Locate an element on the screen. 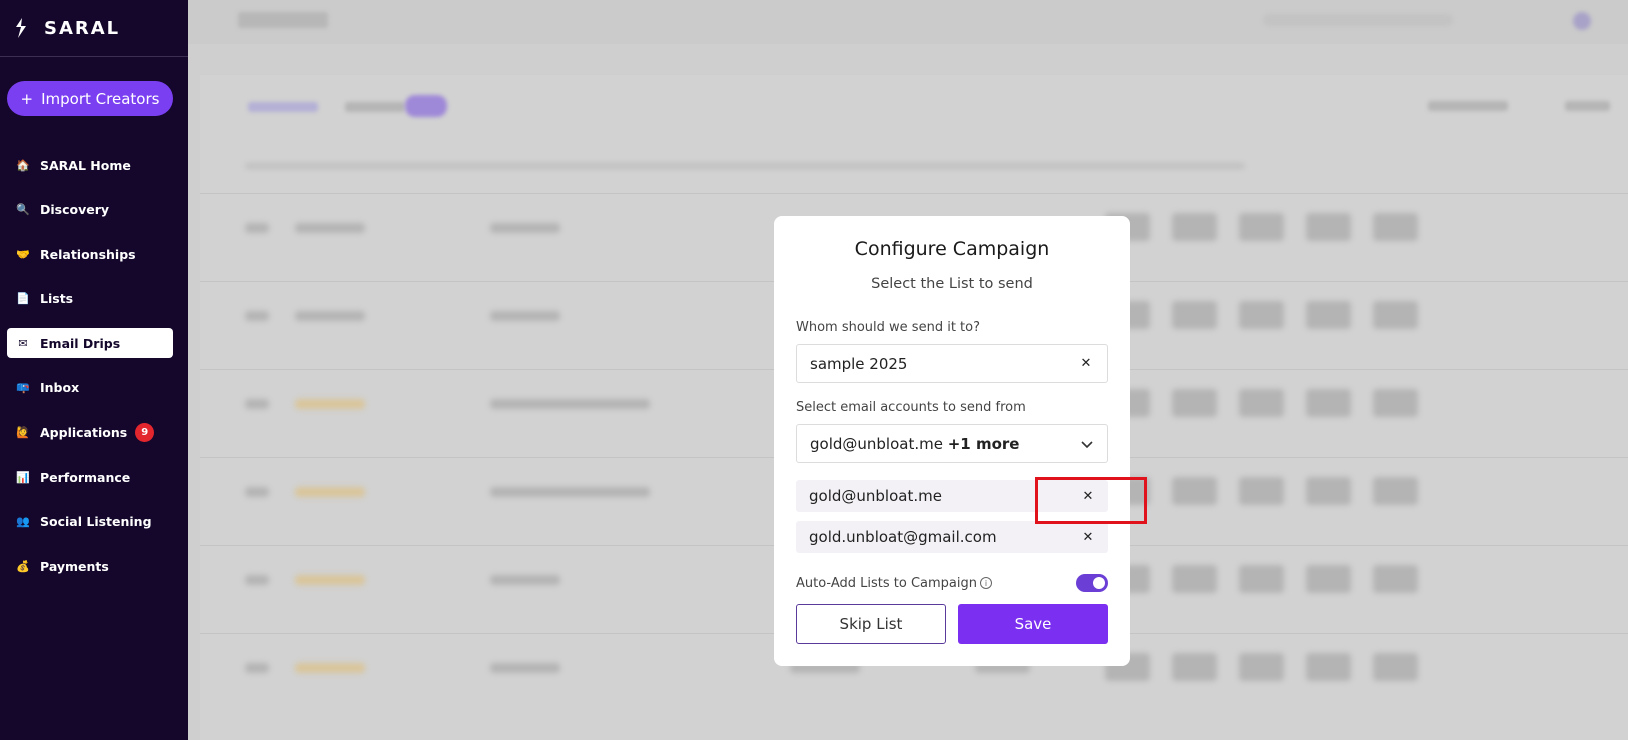 The image size is (1628, 740). modal-title: Configure Campaign is located at coordinates (952, 249).